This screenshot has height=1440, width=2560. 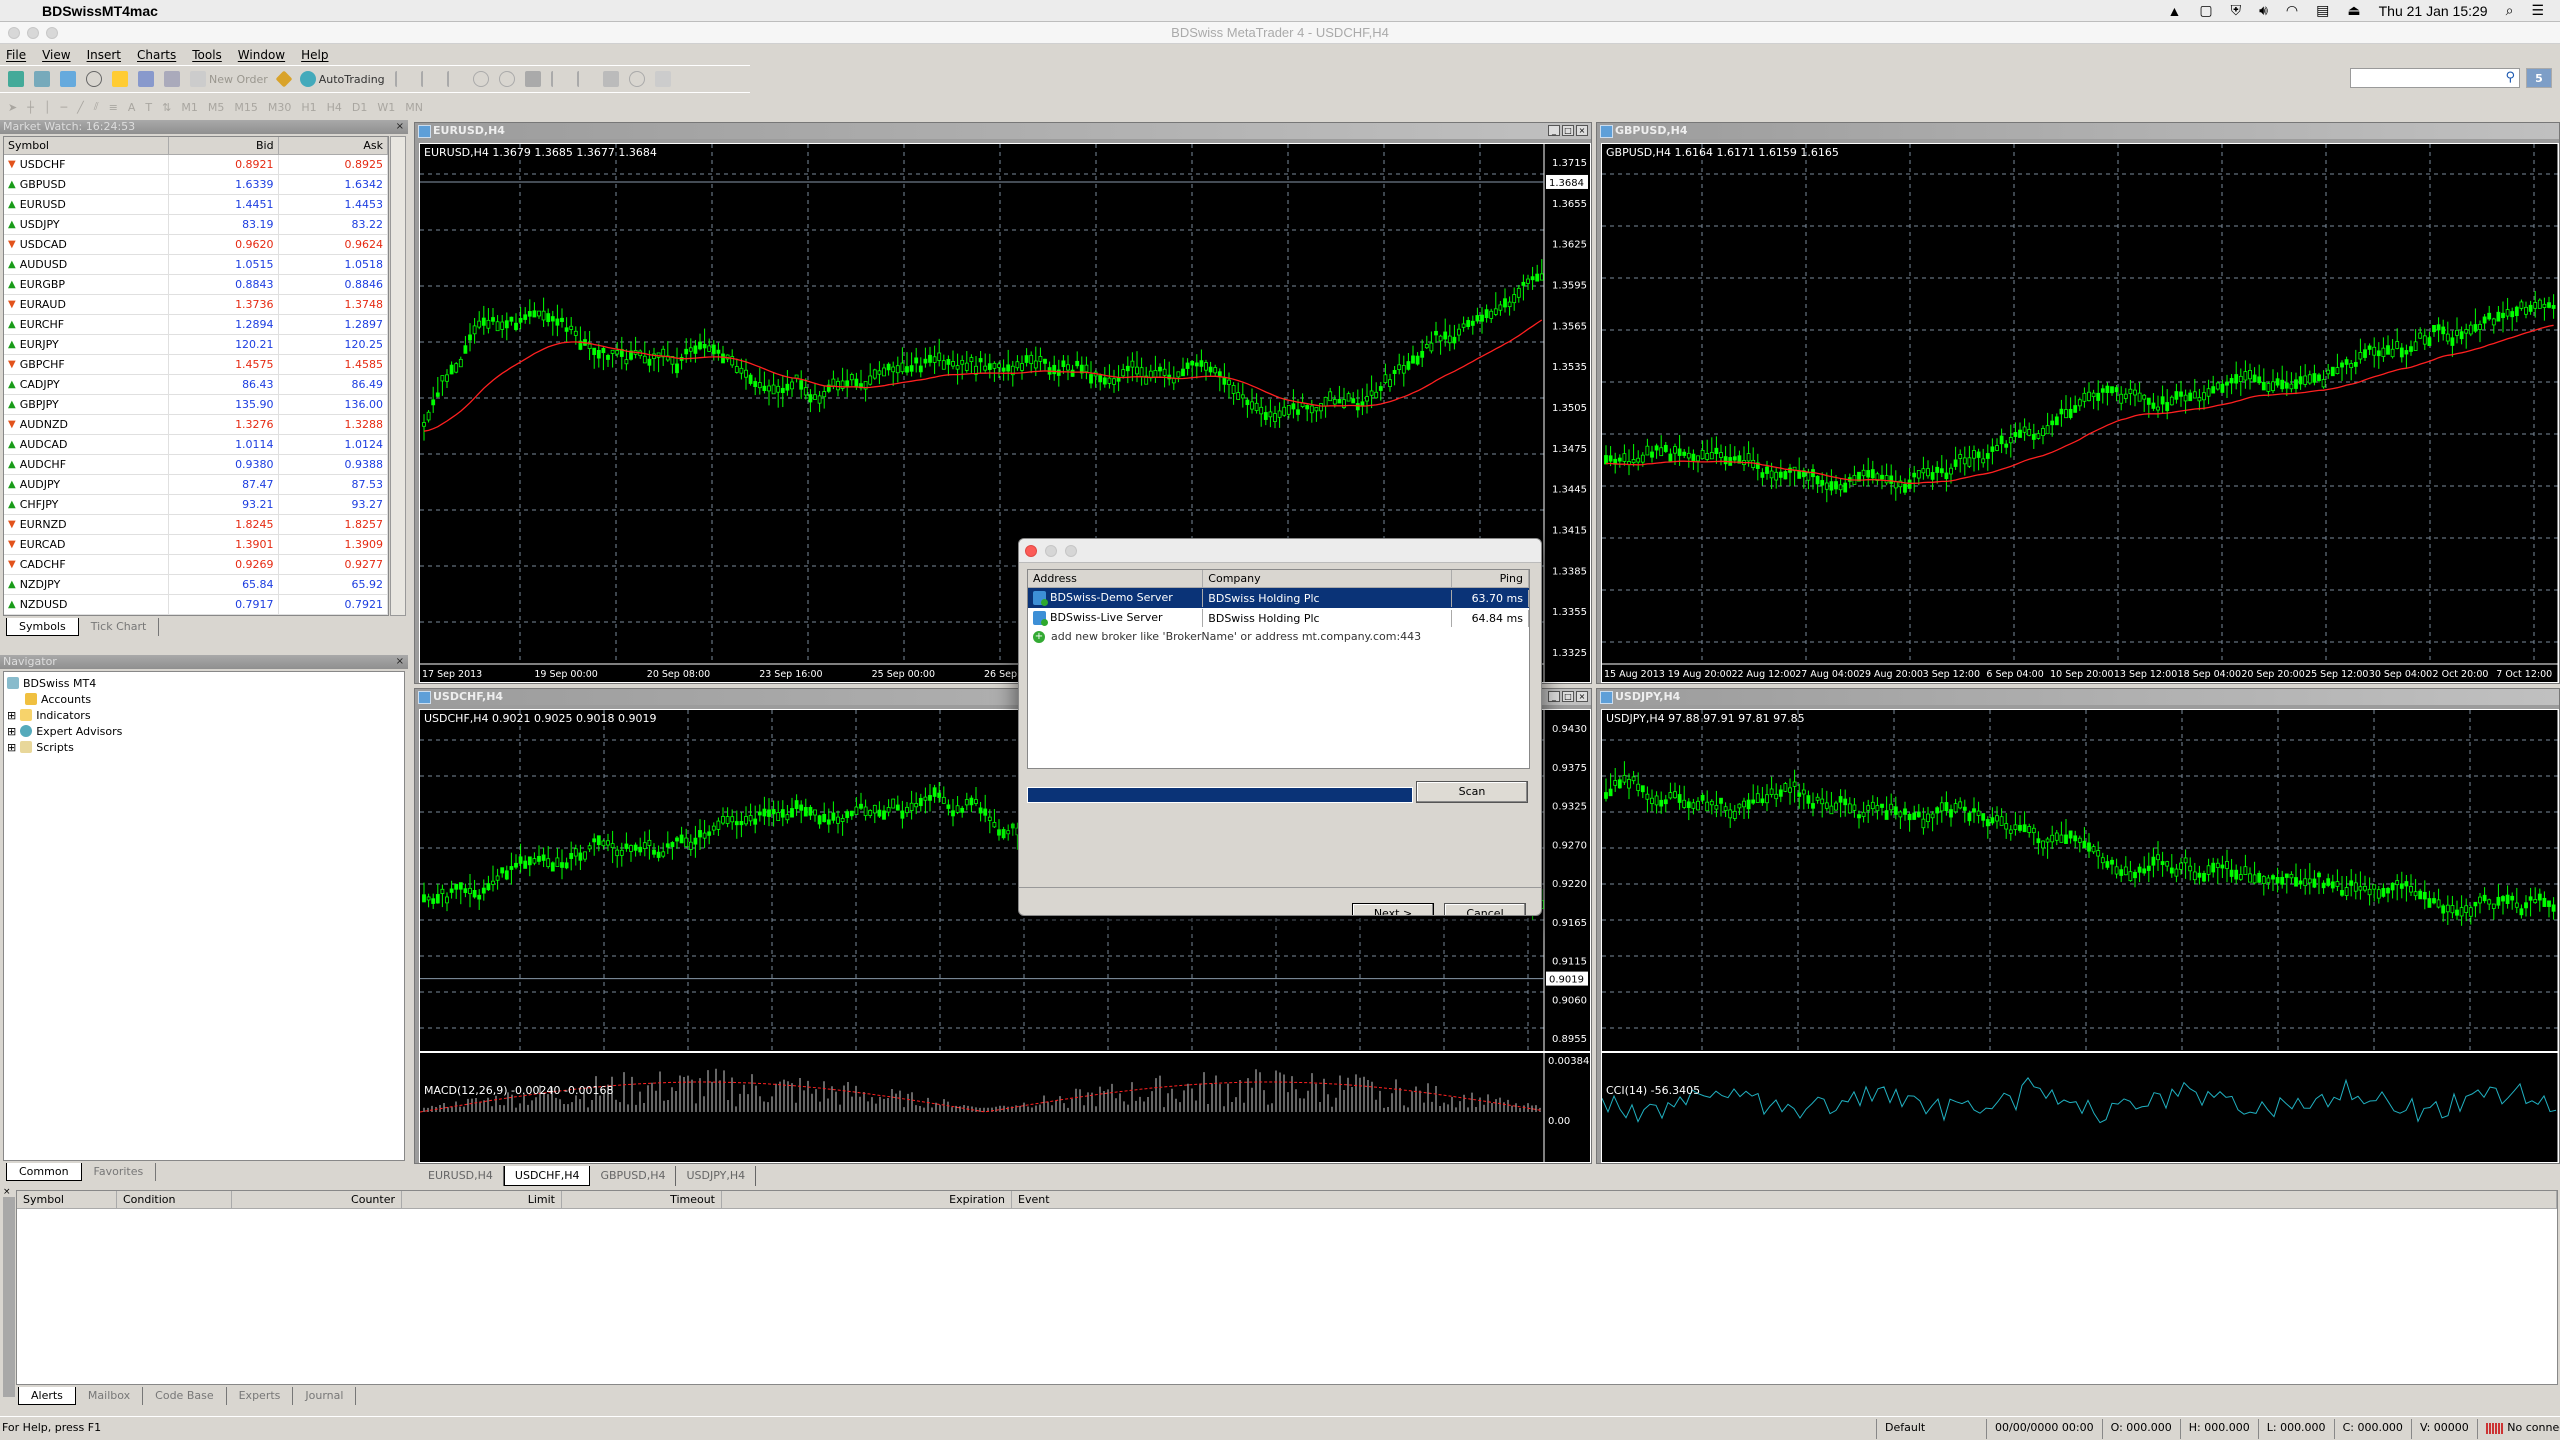 What do you see at coordinates (333, 145) in the screenshot?
I see `column-ask: Ask` at bounding box center [333, 145].